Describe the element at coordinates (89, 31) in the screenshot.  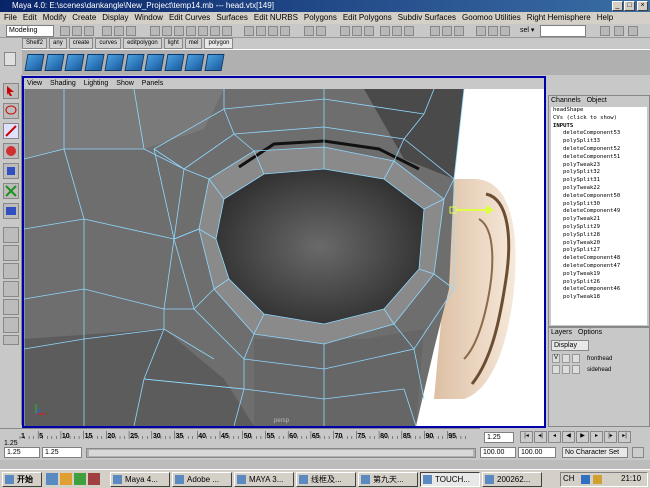
I see `save-scene-icon` at that location.